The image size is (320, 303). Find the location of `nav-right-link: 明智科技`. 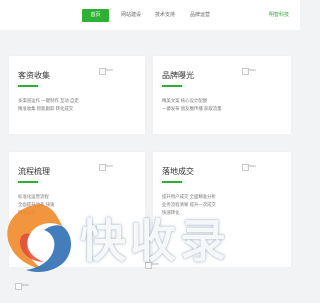

nav-right-link: 明智科技 is located at coordinates (279, 15).